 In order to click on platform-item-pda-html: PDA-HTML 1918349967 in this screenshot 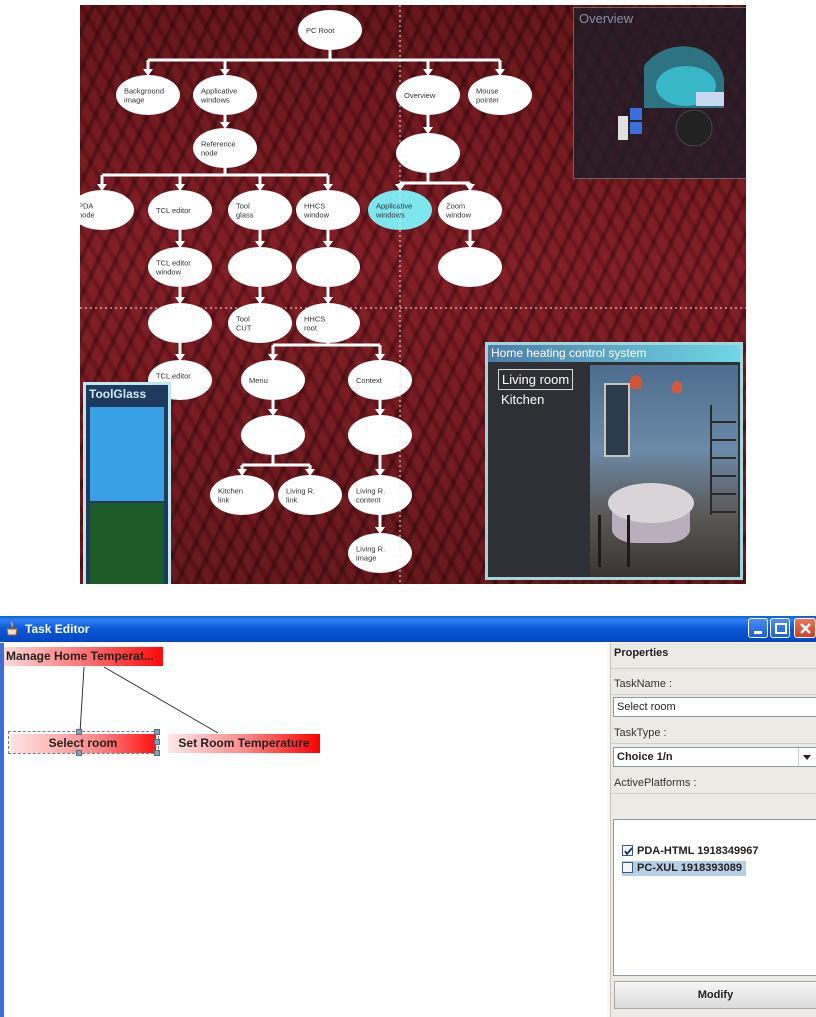, I will do `click(690, 851)`.